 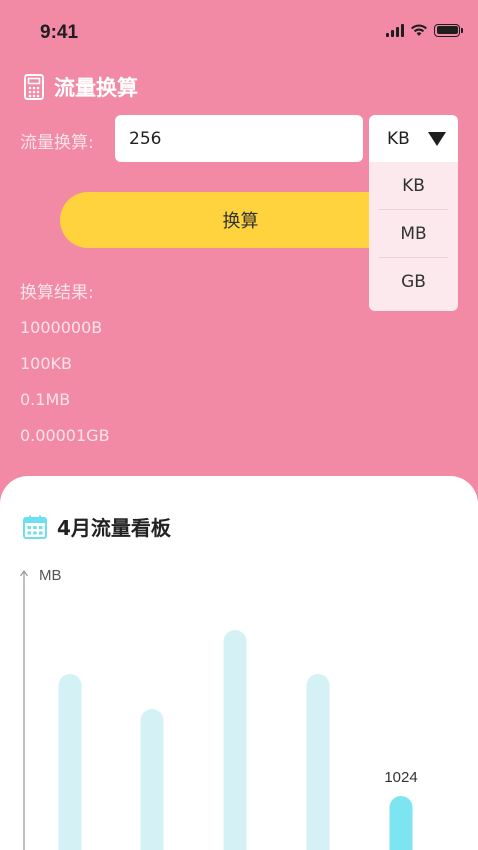 What do you see at coordinates (96, 88) in the screenshot?
I see `converter-title: 流量换算` at bounding box center [96, 88].